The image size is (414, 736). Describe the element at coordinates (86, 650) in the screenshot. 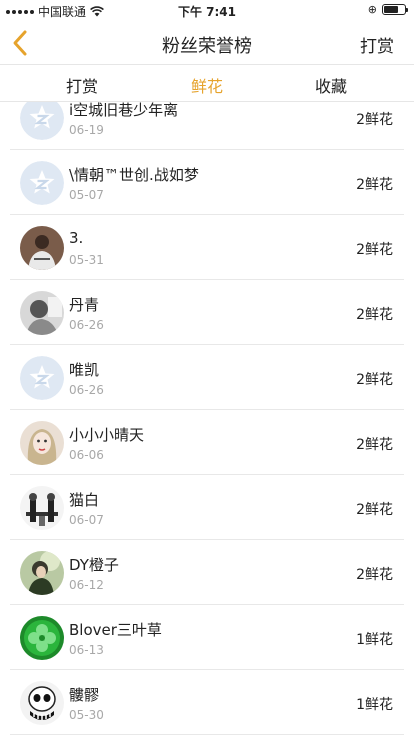

I see `gift-date: 06-13` at that location.